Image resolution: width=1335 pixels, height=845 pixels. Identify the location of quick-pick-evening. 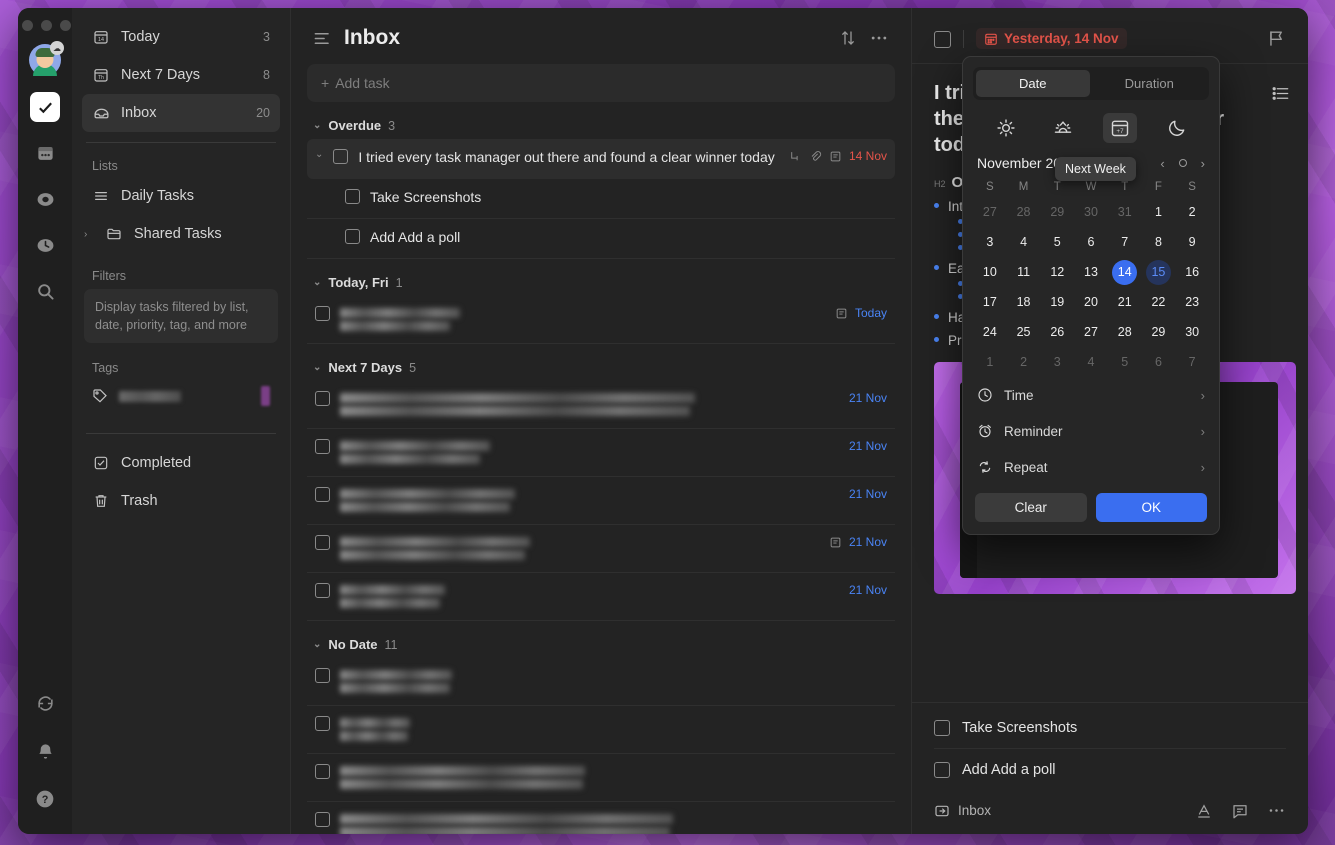
(1177, 128).